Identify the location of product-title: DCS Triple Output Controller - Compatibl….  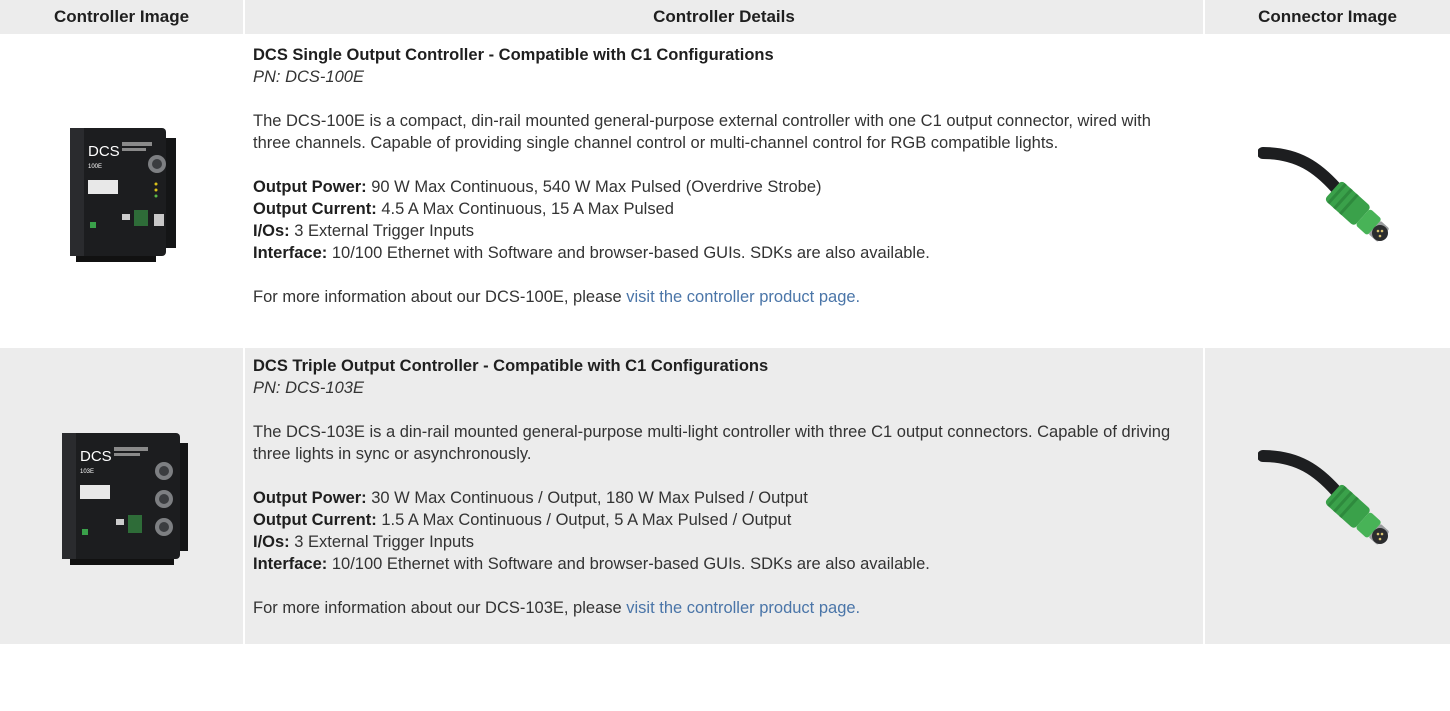
(511, 366).